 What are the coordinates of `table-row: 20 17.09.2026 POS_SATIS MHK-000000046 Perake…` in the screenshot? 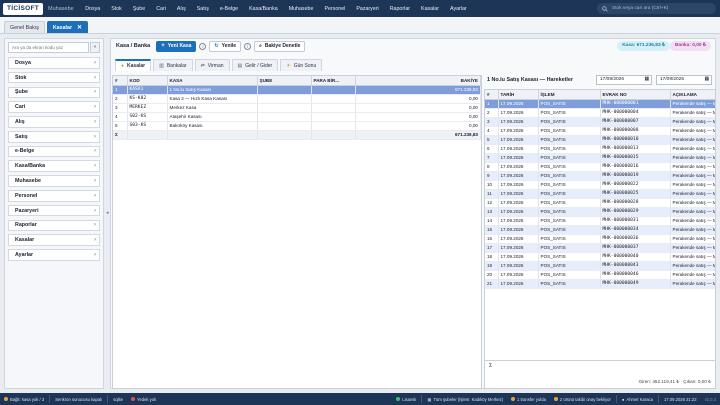 It's located at (600, 275).